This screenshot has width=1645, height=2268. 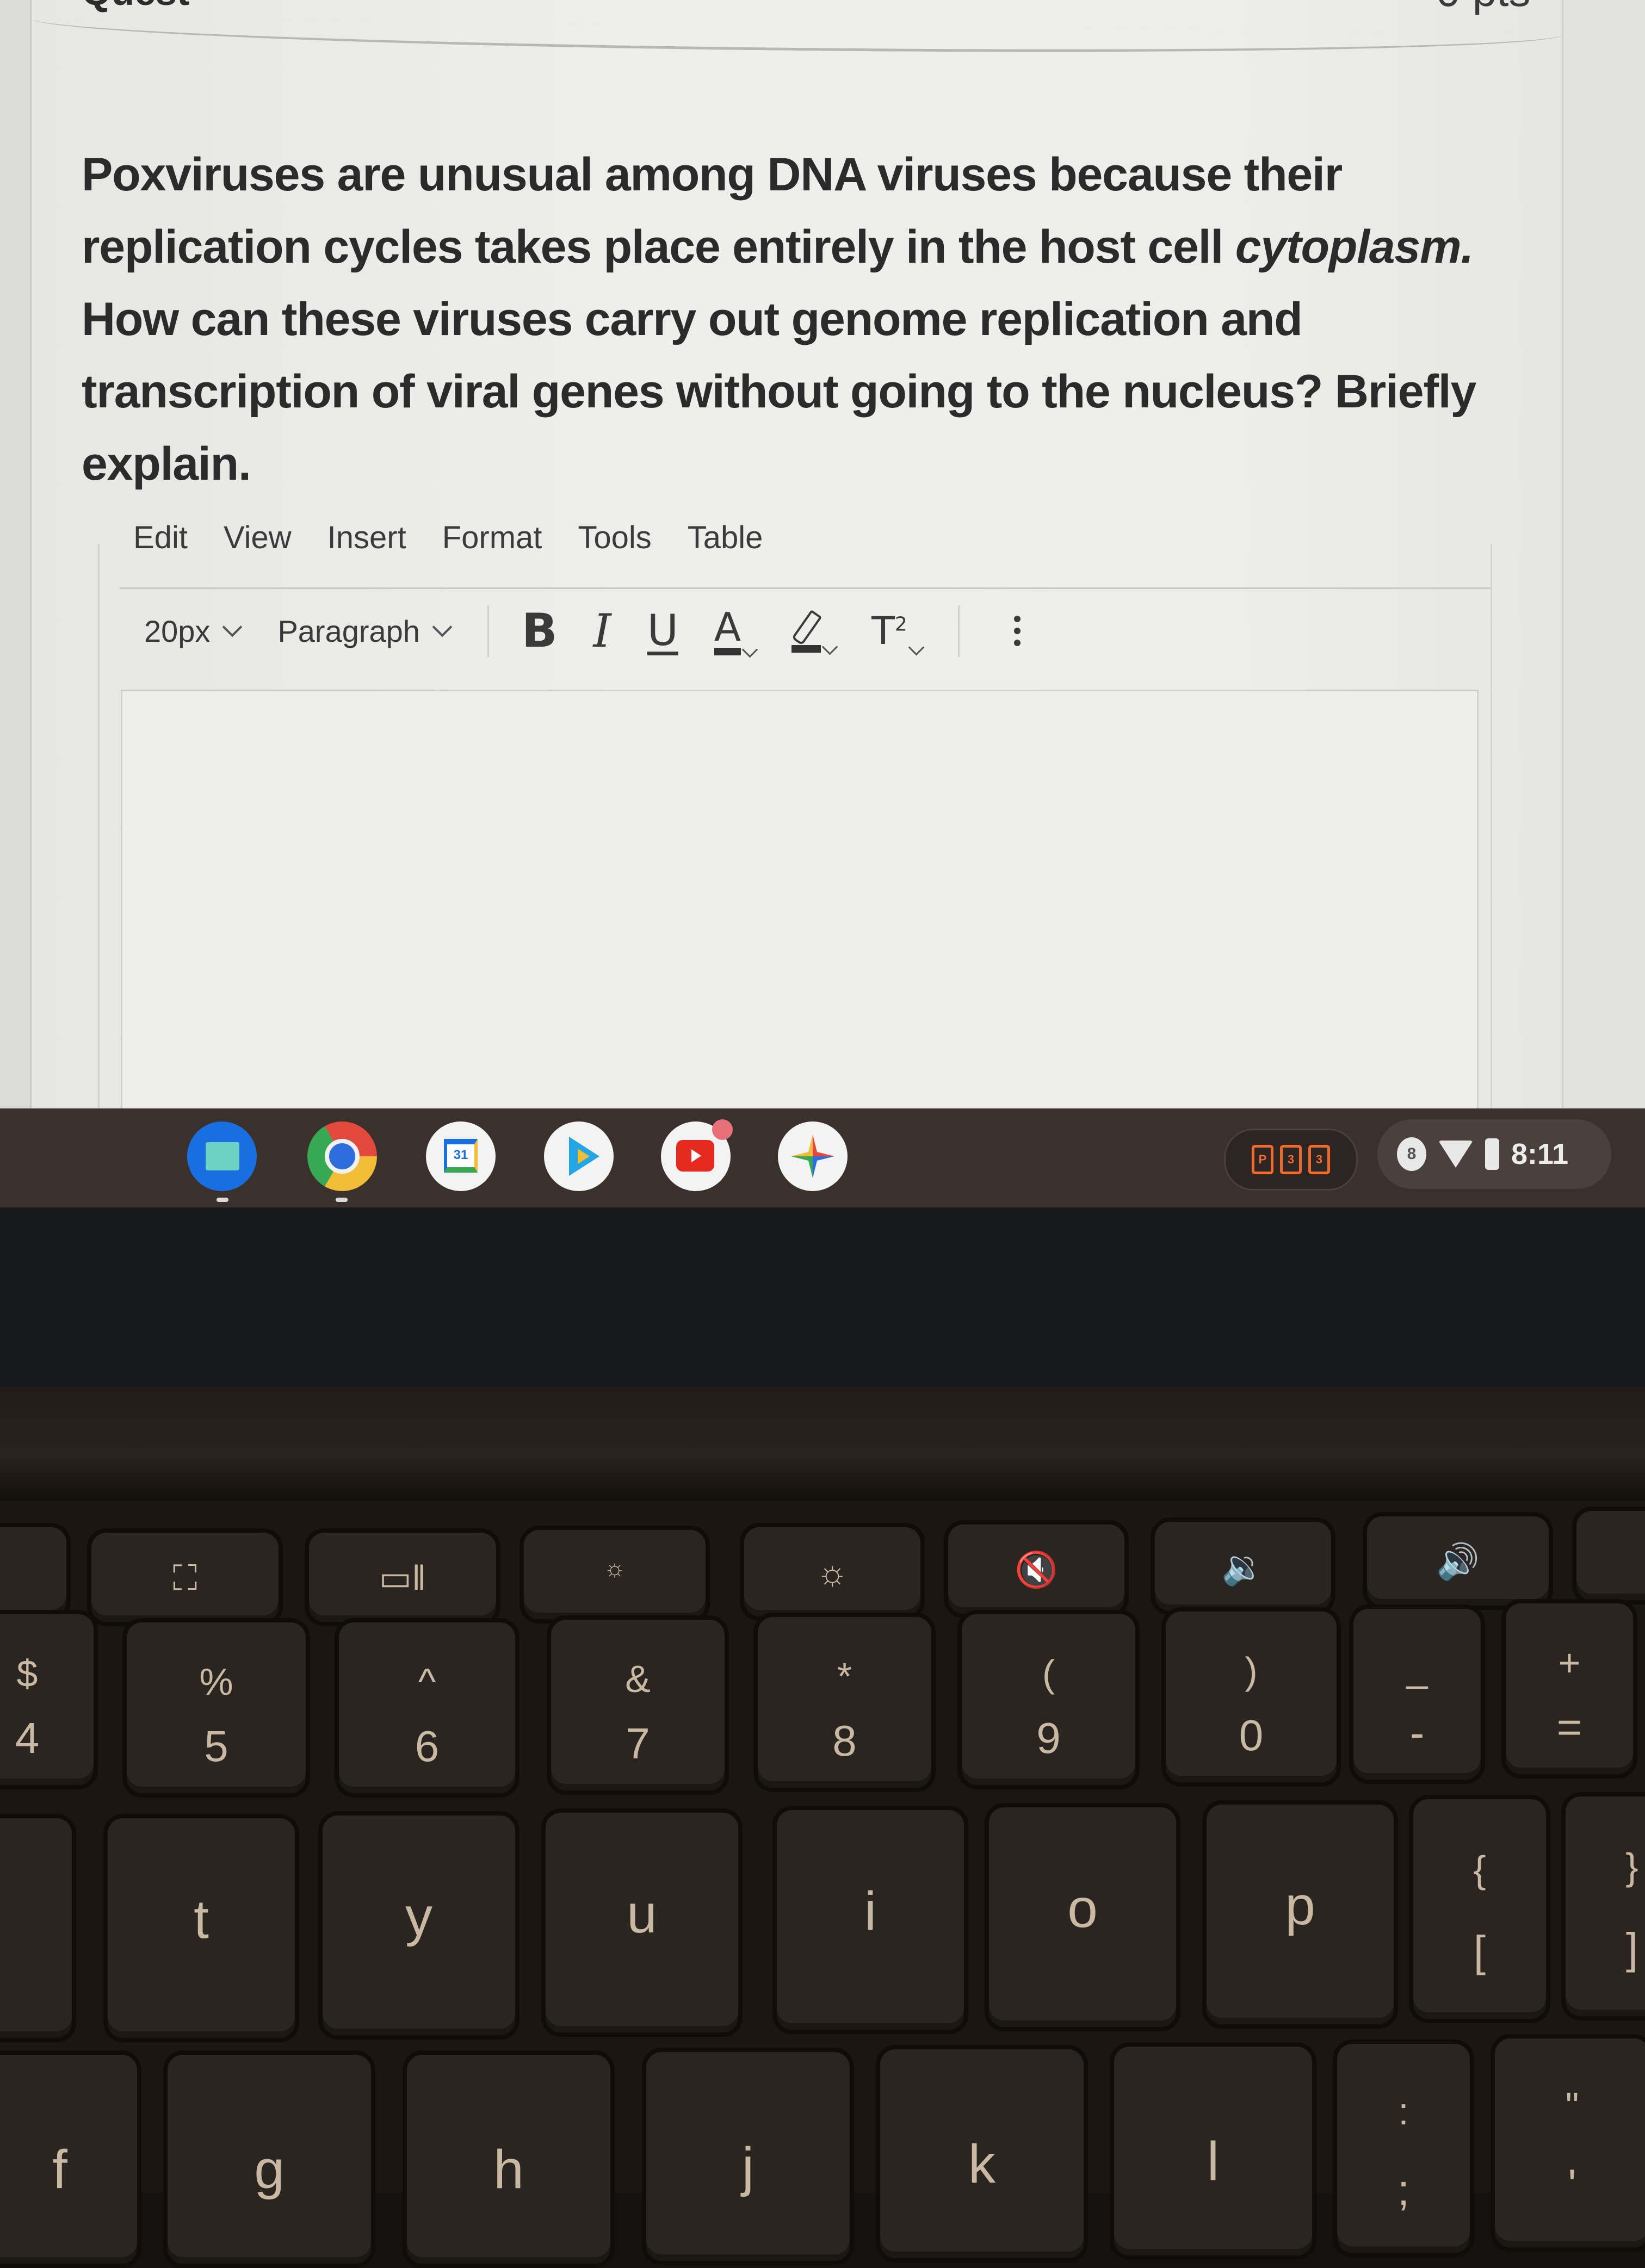 What do you see at coordinates (638, 1705) in the screenshot?
I see `key-7: & 7` at bounding box center [638, 1705].